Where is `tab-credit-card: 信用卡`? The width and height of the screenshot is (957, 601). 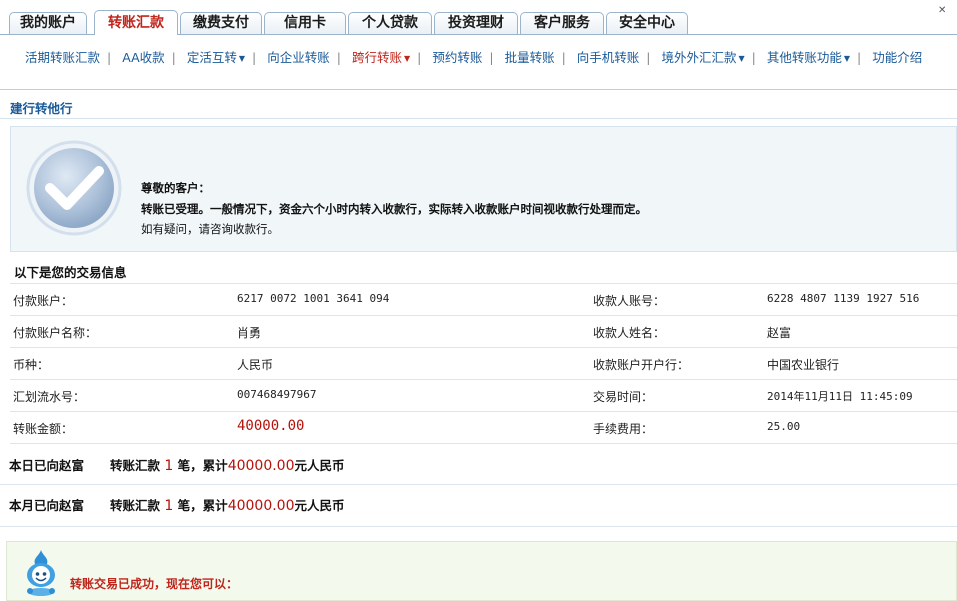
tab-credit-card: 信用卡 is located at coordinates (305, 23).